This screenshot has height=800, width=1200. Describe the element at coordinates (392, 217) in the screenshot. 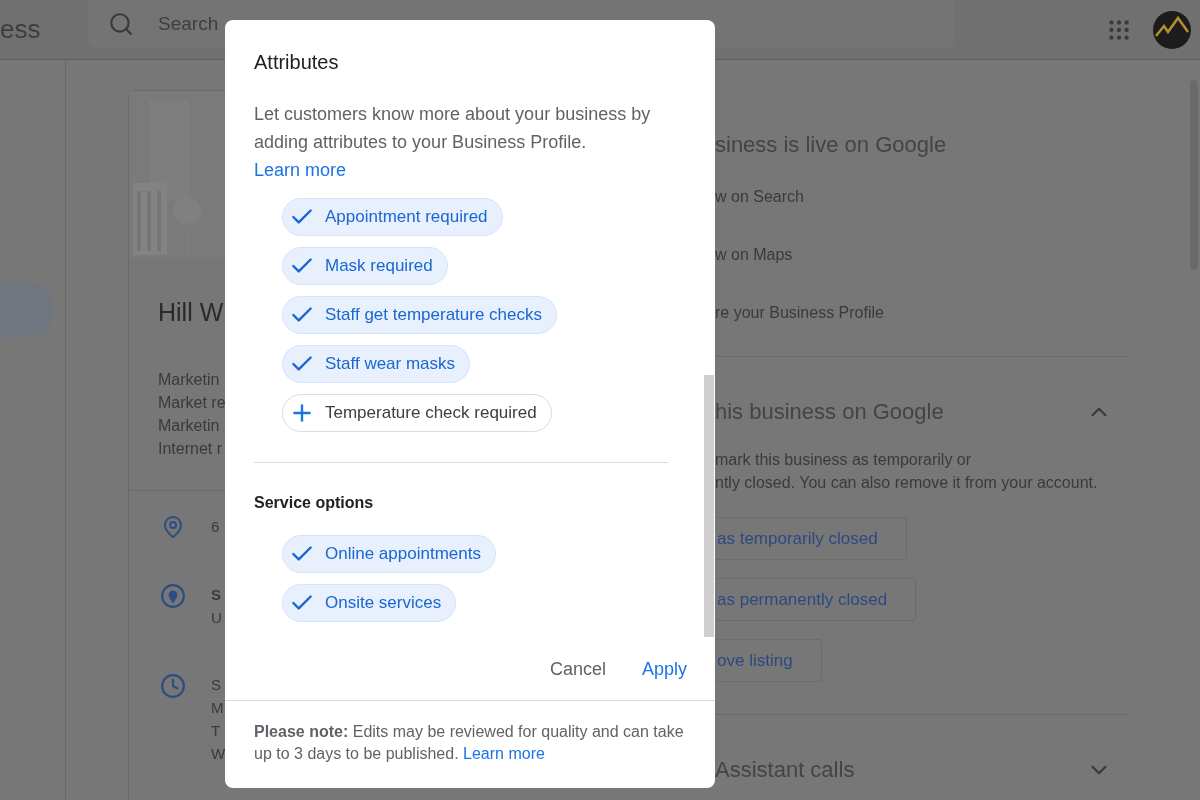

I see `attribute-chip: Appointment required` at that location.